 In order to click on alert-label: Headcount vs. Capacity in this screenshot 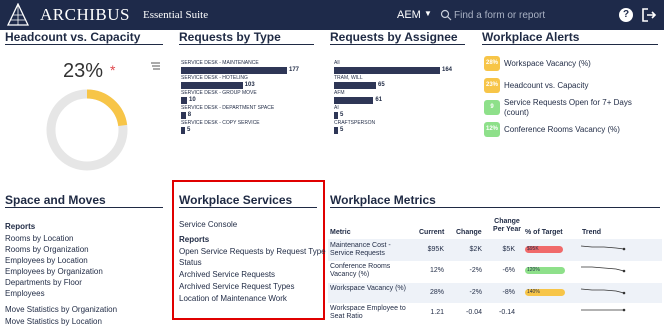, I will do `click(546, 86)`.